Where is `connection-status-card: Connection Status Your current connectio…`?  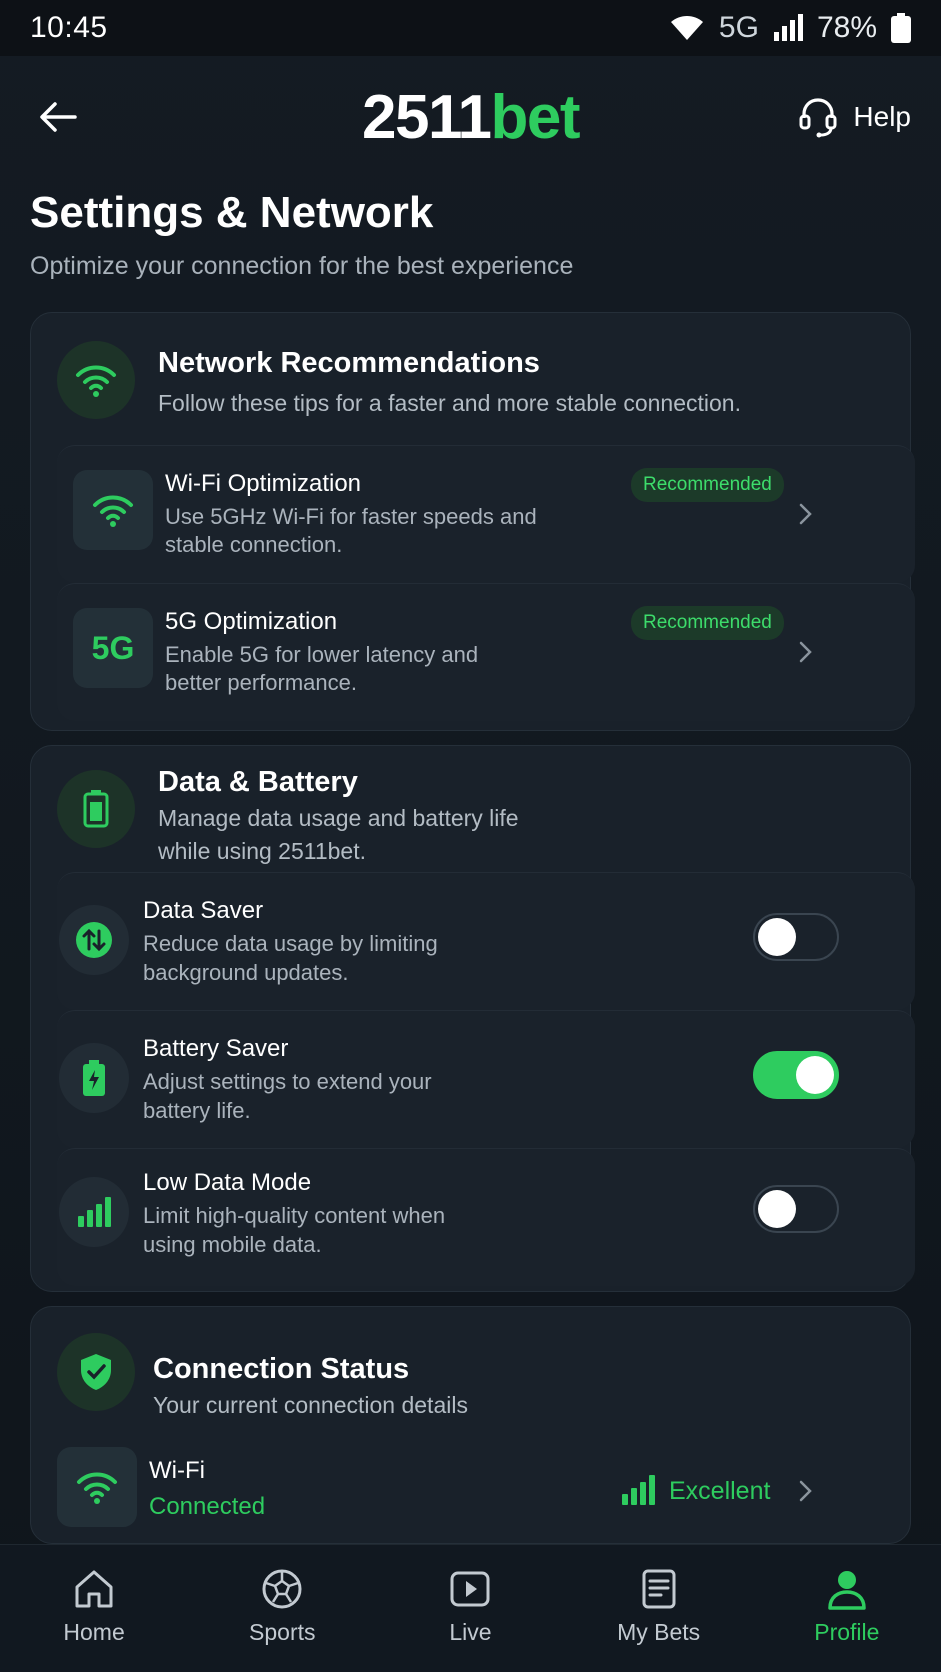 connection-status-card: Connection Status Your current connectio… is located at coordinates (470, 1425).